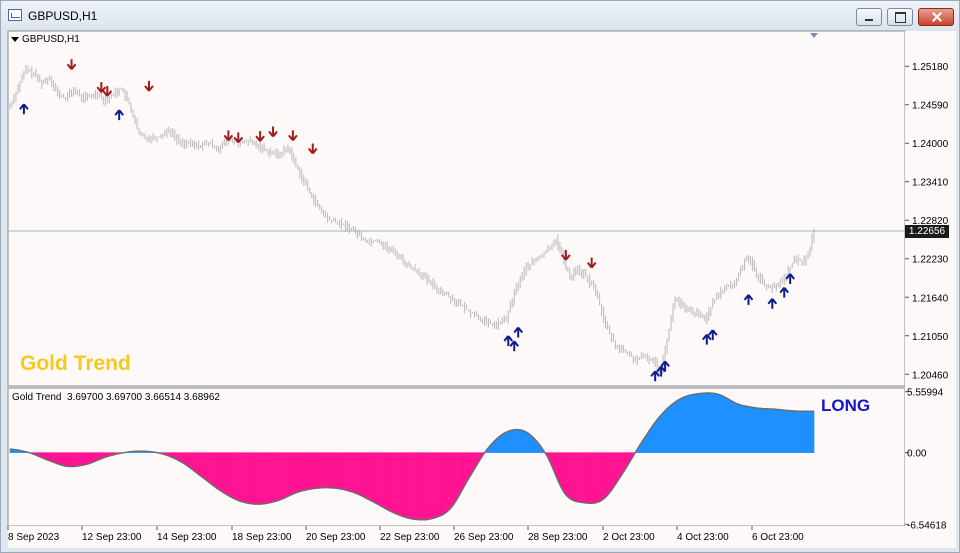 This screenshot has width=960, height=553. Describe the element at coordinates (930, 260) in the screenshot. I see `price-tick-label: 1.22230` at that location.